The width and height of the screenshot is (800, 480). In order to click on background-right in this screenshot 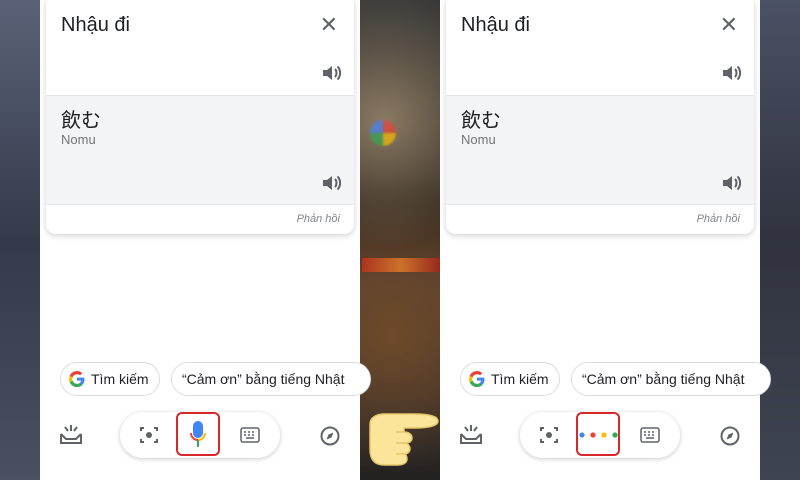, I will do `click(780, 240)`.